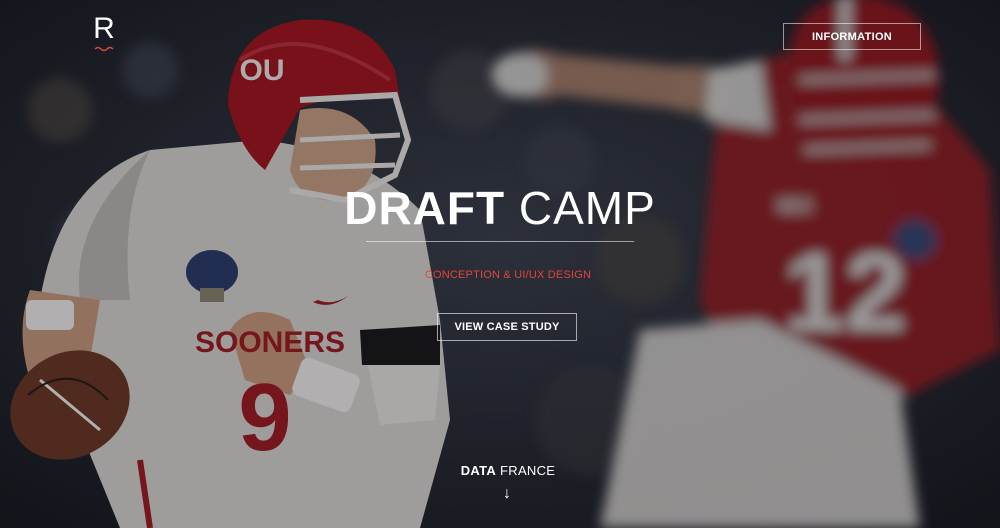  I want to click on hero-title-block: DRAFT CAMP, so click(500, 211).